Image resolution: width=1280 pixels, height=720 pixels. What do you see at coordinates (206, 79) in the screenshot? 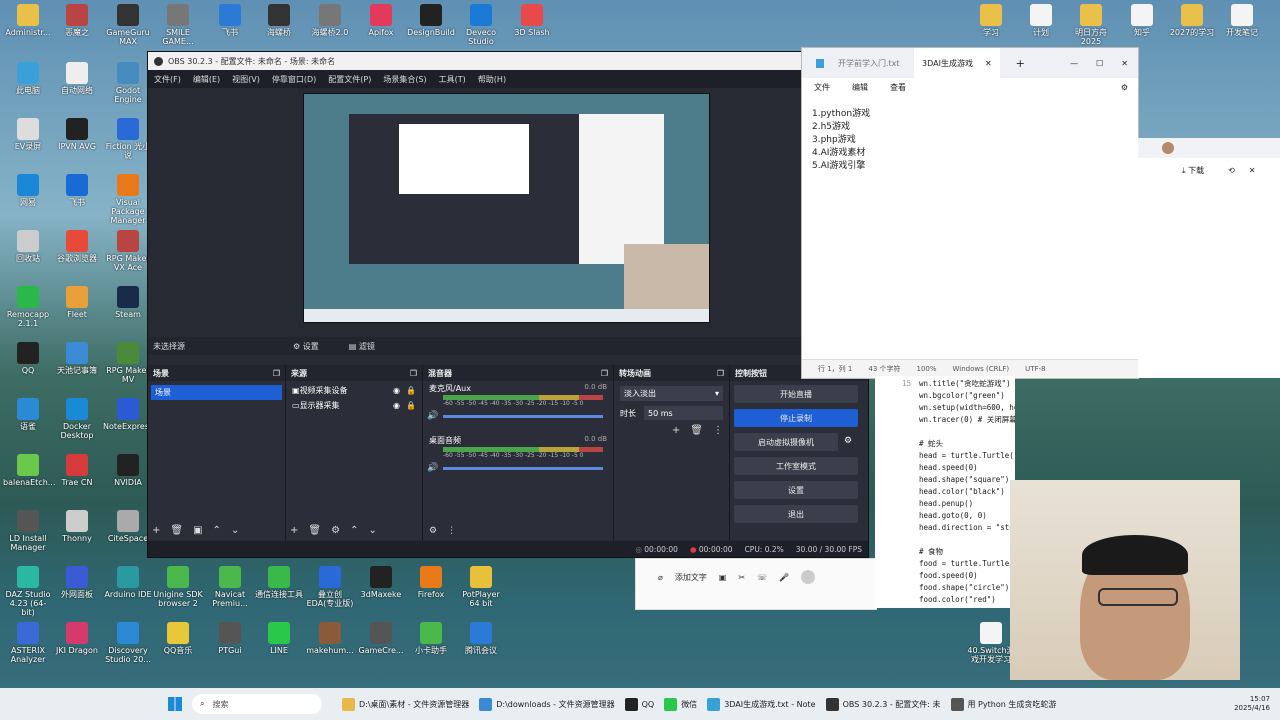
I see `obs-menu-item: 编辑(E)` at bounding box center [206, 79].